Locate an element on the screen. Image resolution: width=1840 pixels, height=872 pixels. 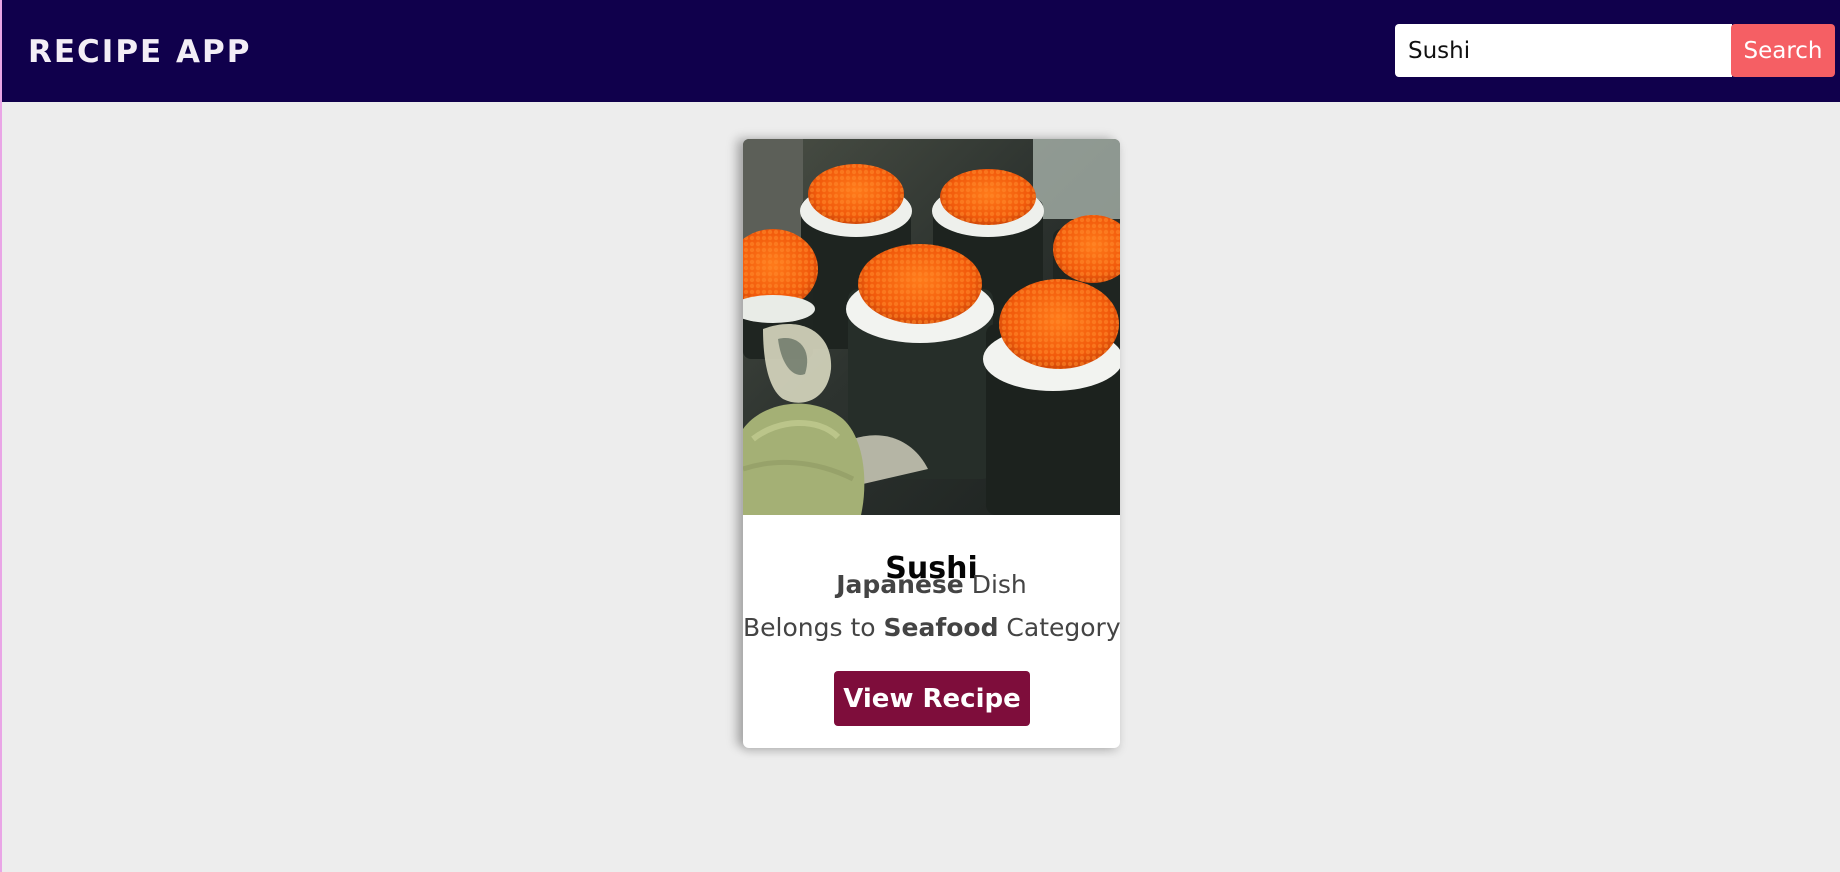
app-title: RECIPE APP is located at coordinates (140, 52).